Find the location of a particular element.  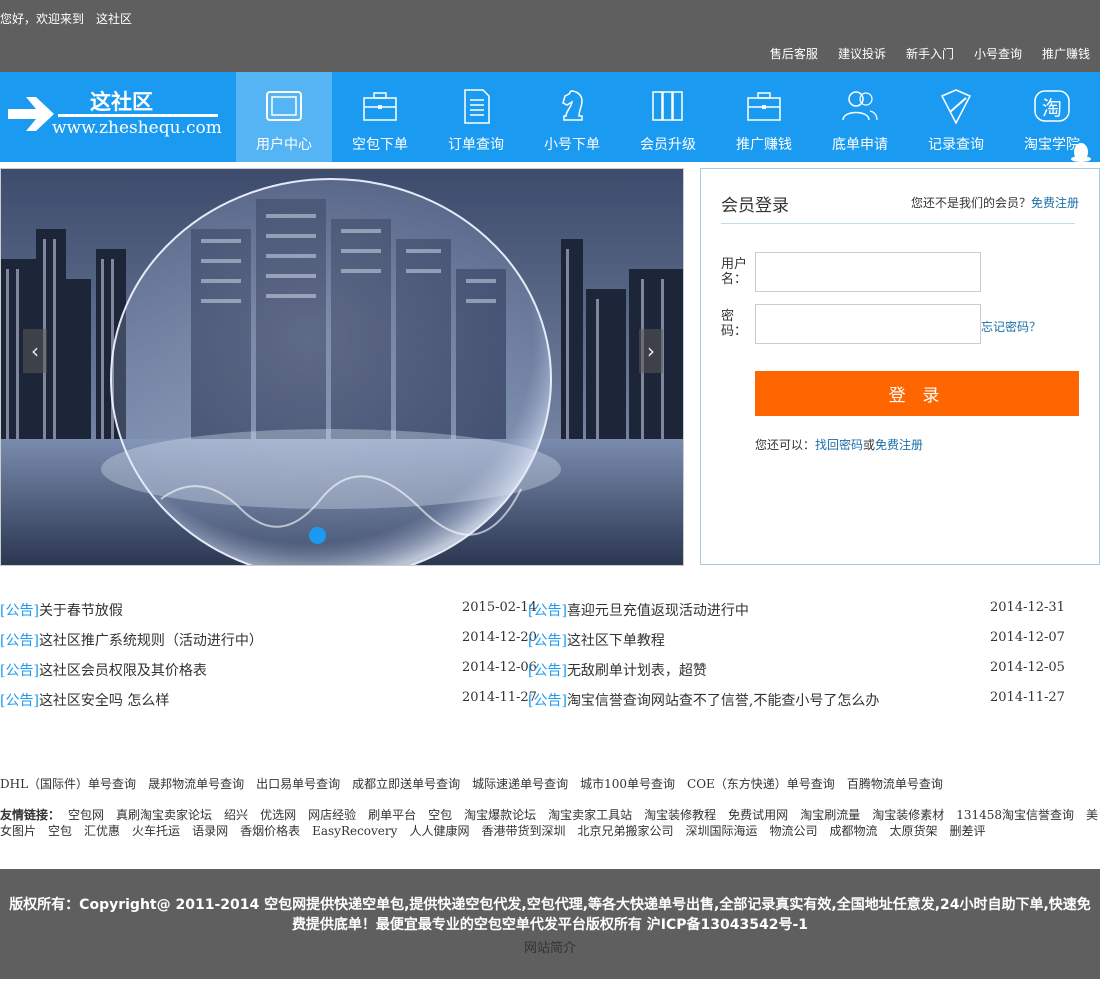

friend-link: 人人健康网 is located at coordinates (439, 831).